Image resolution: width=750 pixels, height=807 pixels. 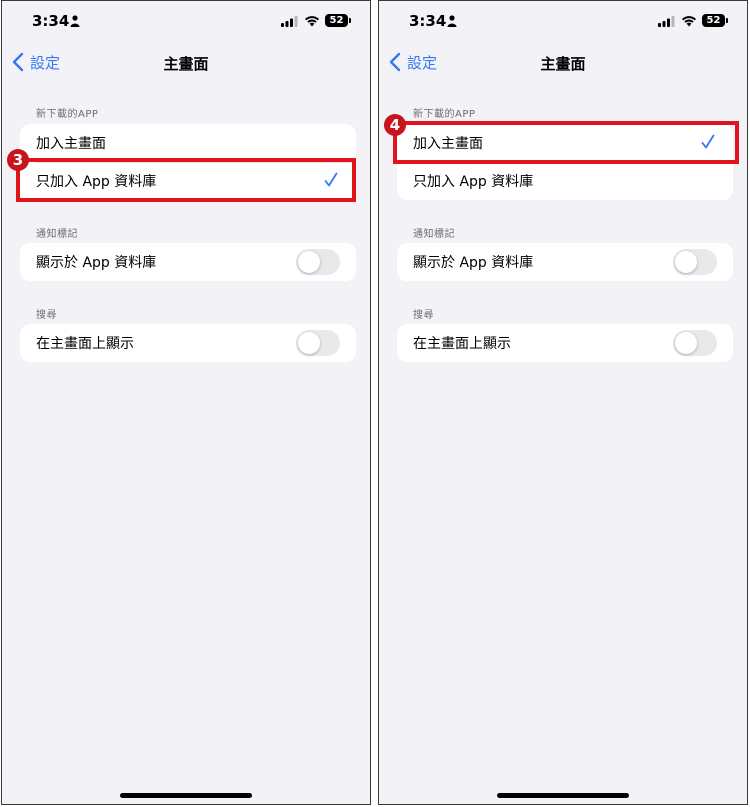 I want to click on step-badge: 3, so click(x=18, y=160).